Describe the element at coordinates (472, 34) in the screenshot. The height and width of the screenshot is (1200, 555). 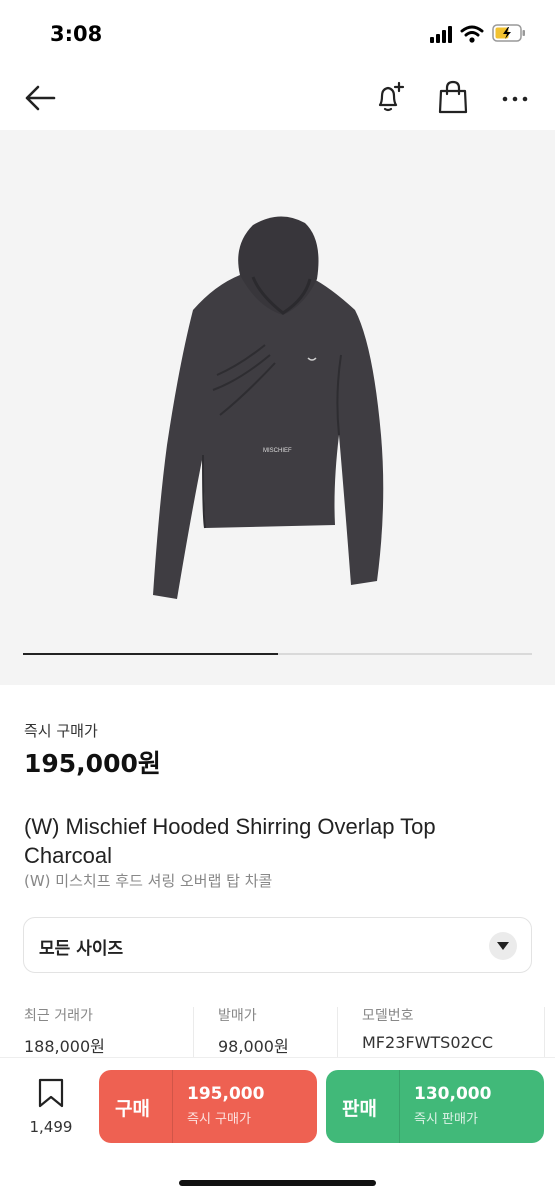
I see `wifi-icon` at that location.